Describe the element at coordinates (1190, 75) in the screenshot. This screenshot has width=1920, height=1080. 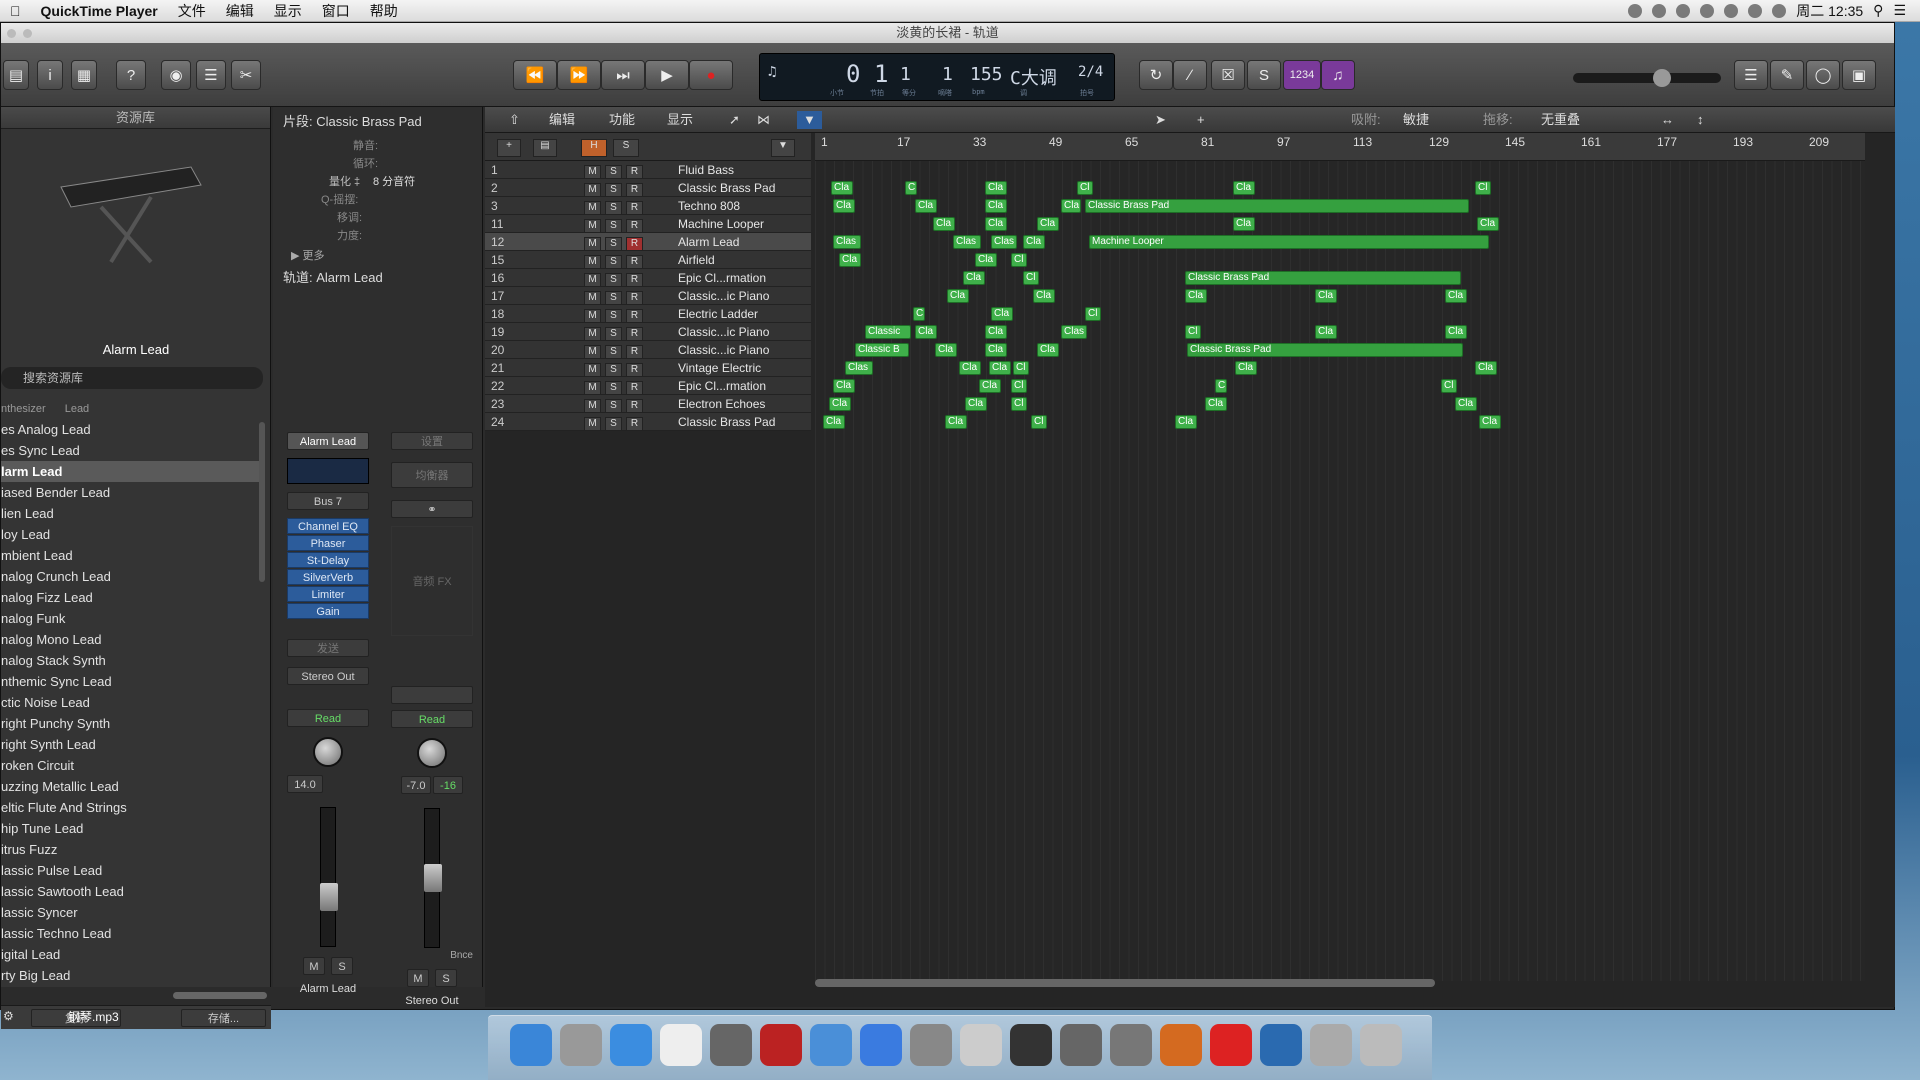
I see `autopunch-icon: ∕` at that location.